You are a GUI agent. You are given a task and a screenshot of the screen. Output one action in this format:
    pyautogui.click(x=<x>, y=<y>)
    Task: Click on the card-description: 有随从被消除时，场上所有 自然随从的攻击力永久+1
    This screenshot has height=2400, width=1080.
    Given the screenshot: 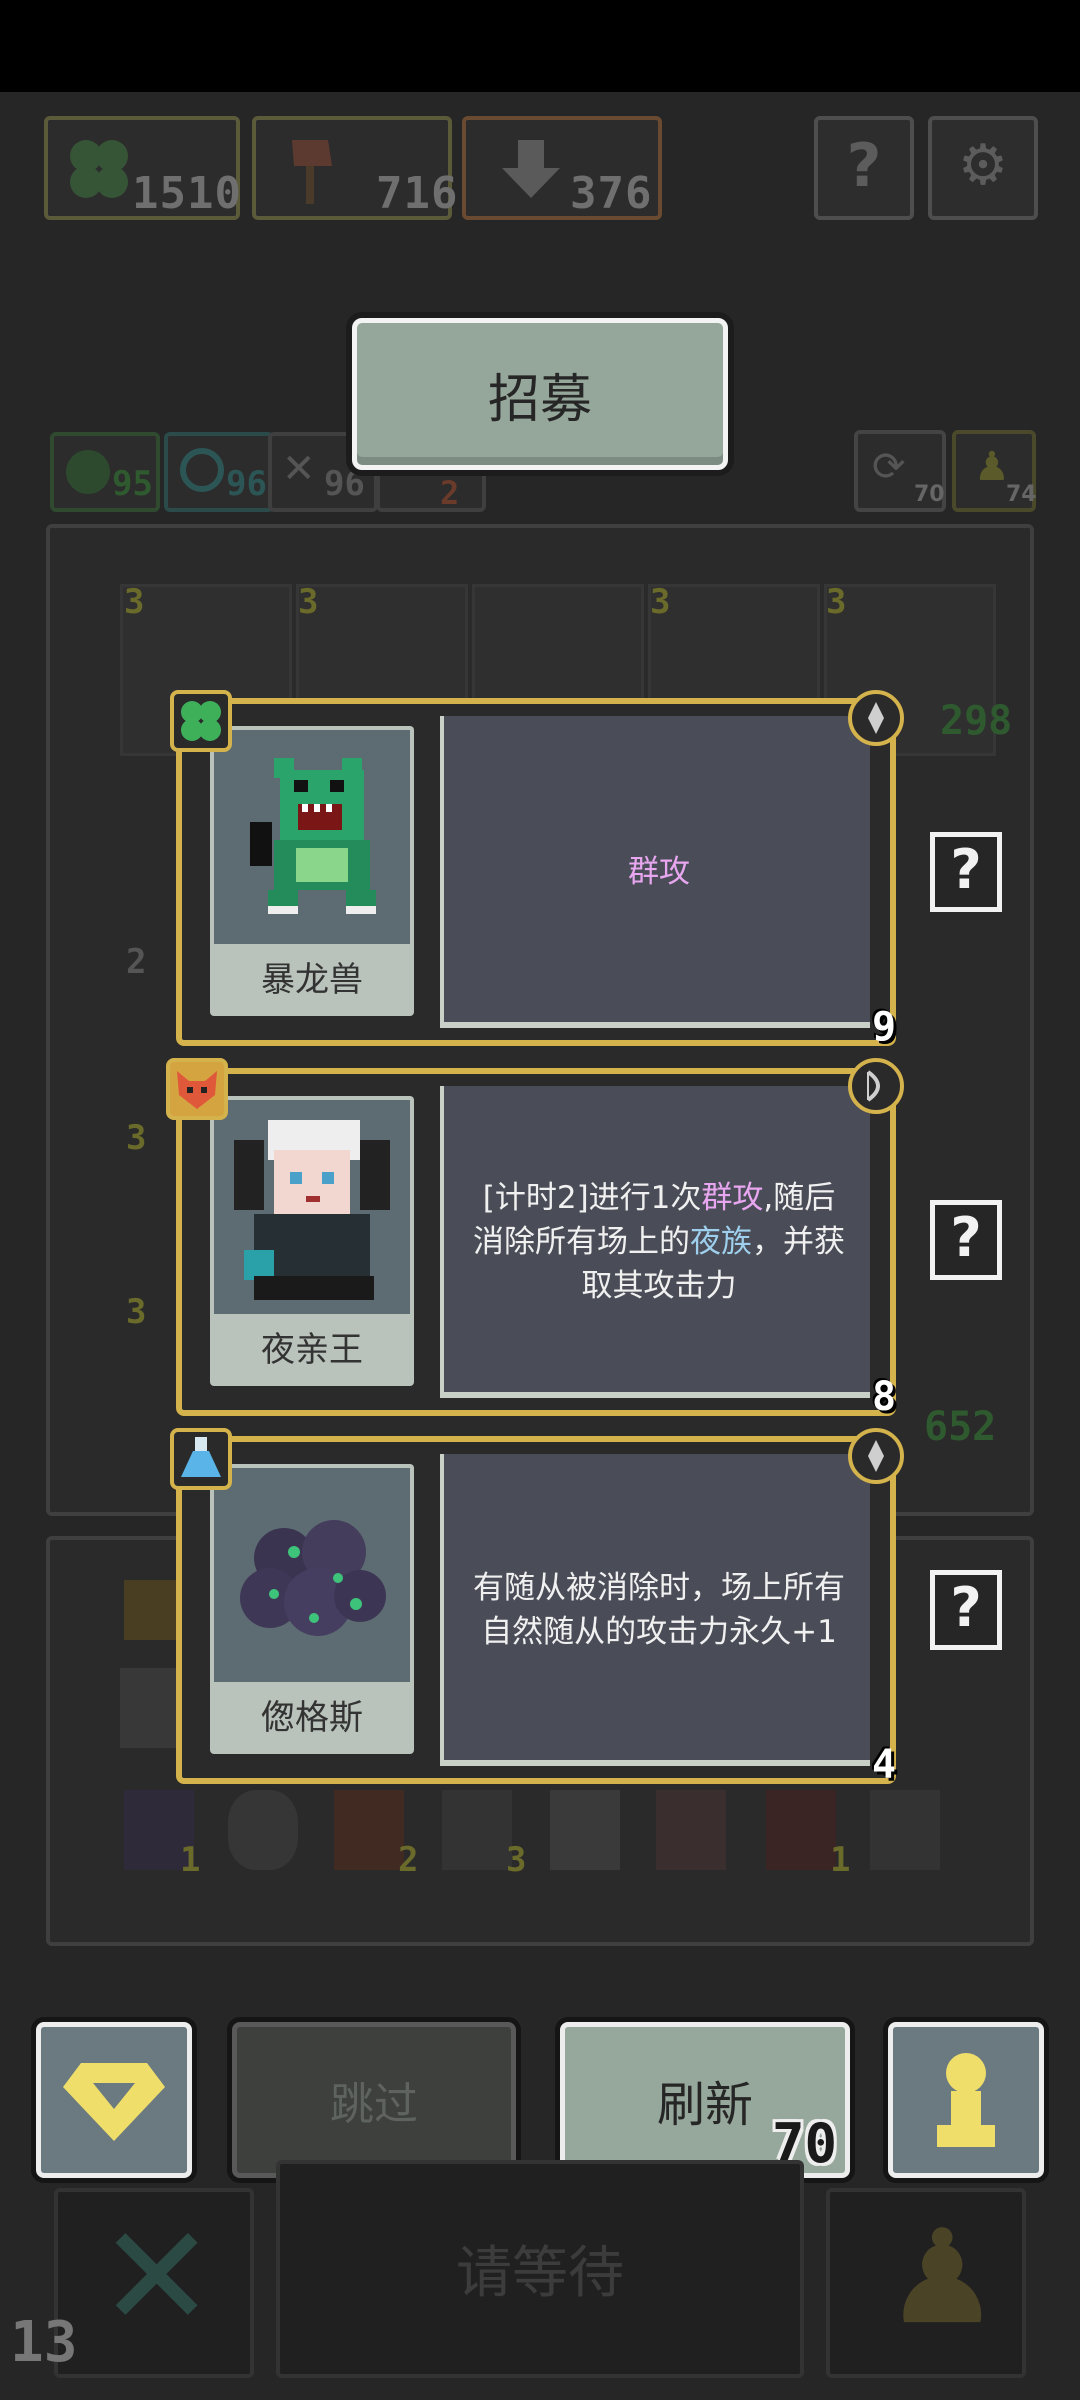 What is the action you would take?
    pyautogui.click(x=659, y=1610)
    